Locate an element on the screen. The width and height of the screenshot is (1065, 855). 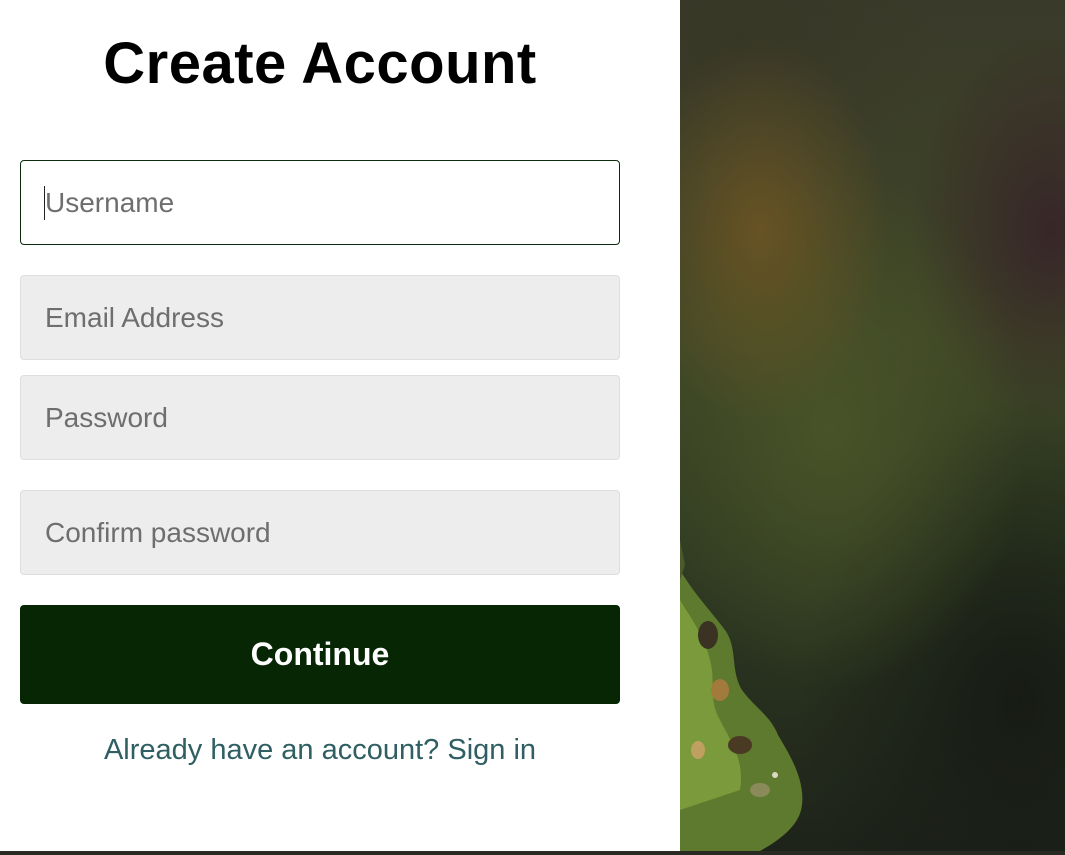
password-input is located at coordinates (320, 417).